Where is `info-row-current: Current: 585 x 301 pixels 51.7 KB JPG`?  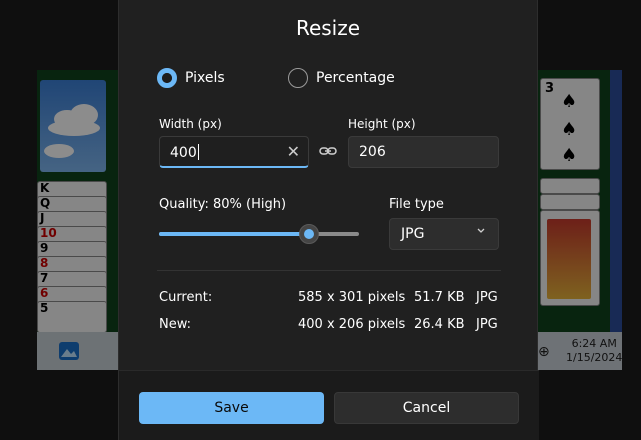 info-row-current: Current: 585 x 301 pixels 51.7 KB JPG is located at coordinates (329, 298).